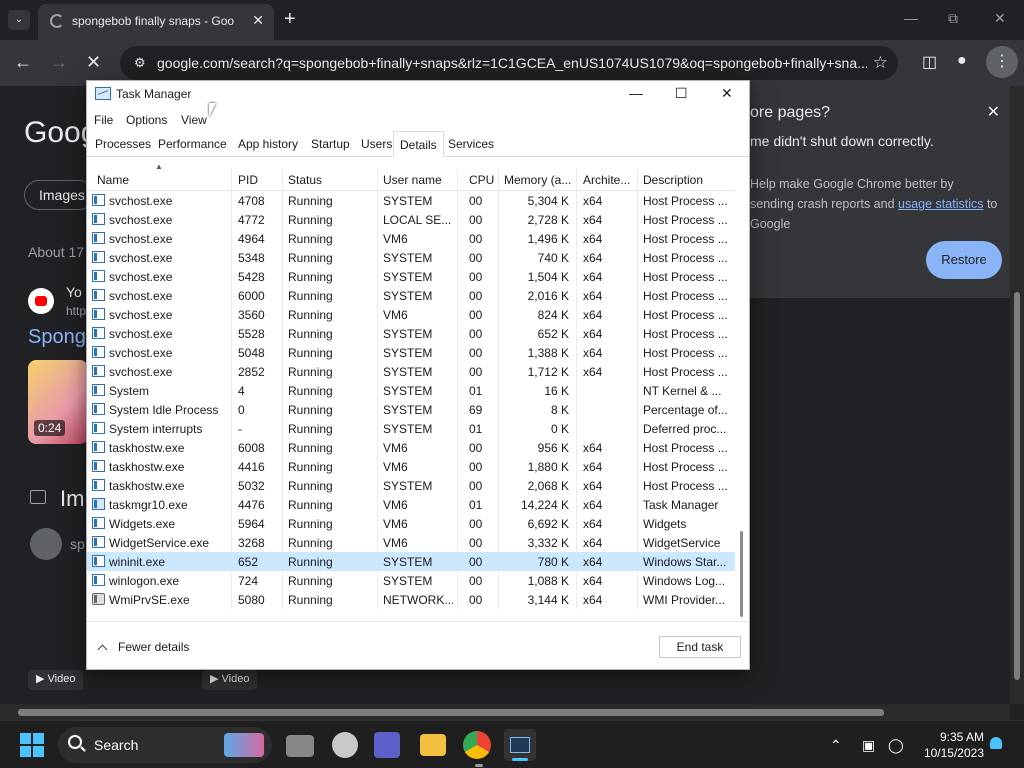 This screenshot has height=768, width=1024. Describe the element at coordinates (687, 180) in the screenshot. I see `column-header-description: Description` at that location.